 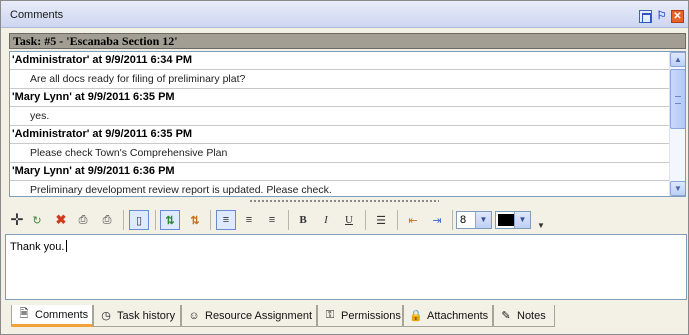 What do you see at coordinates (37, 15) in the screenshot?
I see `window-title: Comments` at bounding box center [37, 15].